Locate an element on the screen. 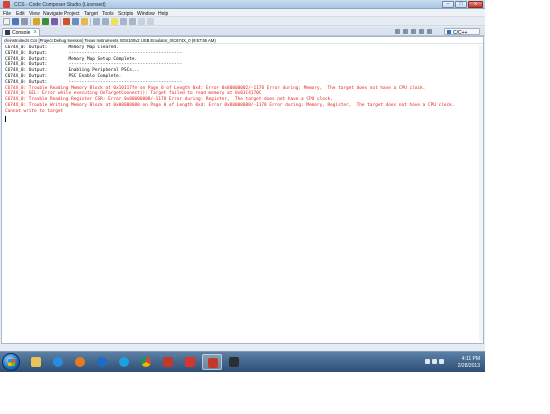 The height and width of the screenshot is (414, 550). media-player-icon is located at coordinates (102, 362).